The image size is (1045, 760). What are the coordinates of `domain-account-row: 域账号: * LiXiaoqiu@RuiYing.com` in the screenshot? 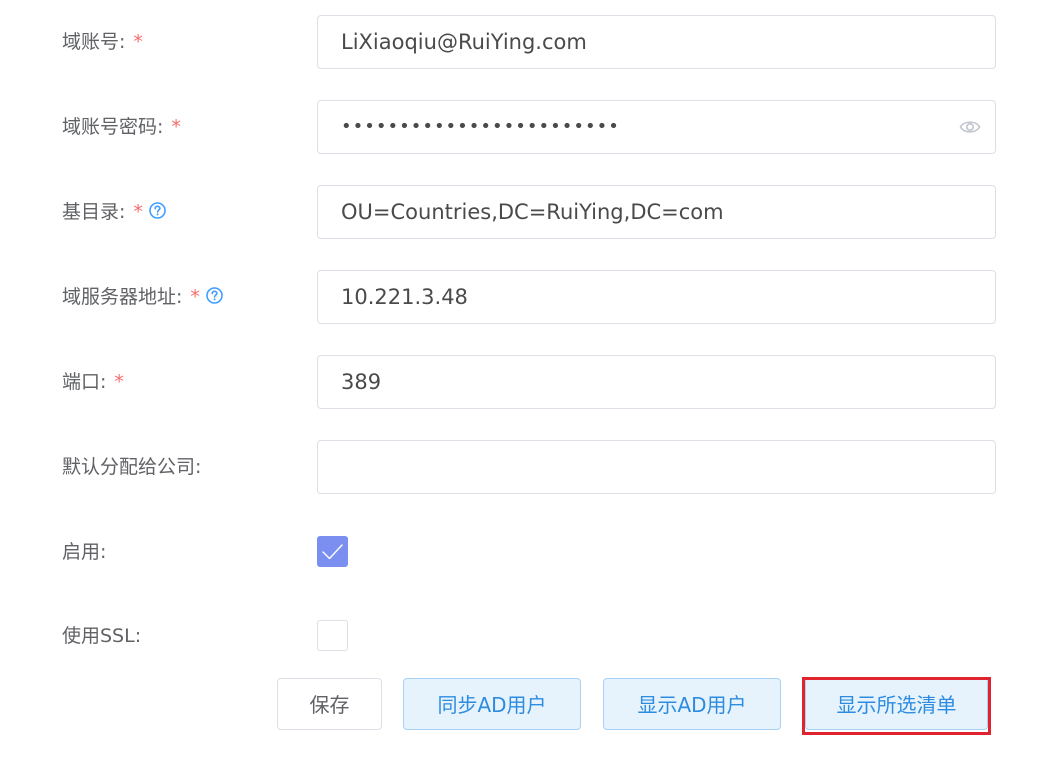 It's located at (522, 42).